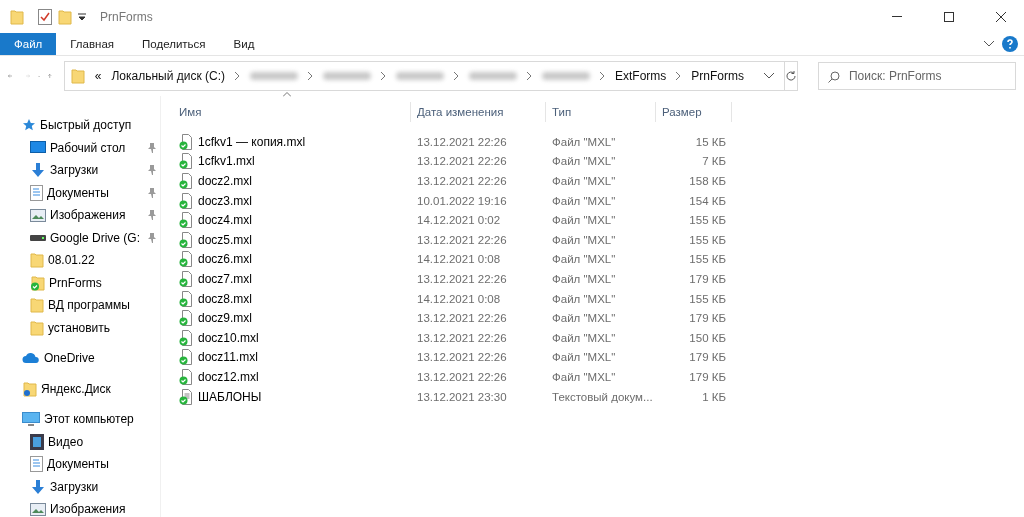  I want to click on size-cell-text: 154 КБ, so click(707, 200).